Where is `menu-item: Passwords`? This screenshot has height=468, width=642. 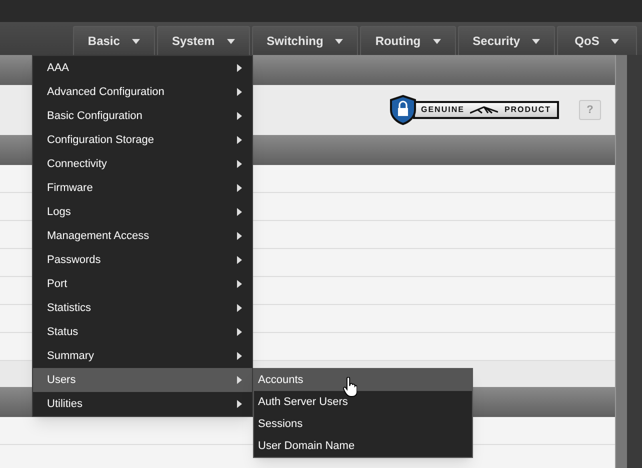
menu-item: Passwords is located at coordinates (142, 260).